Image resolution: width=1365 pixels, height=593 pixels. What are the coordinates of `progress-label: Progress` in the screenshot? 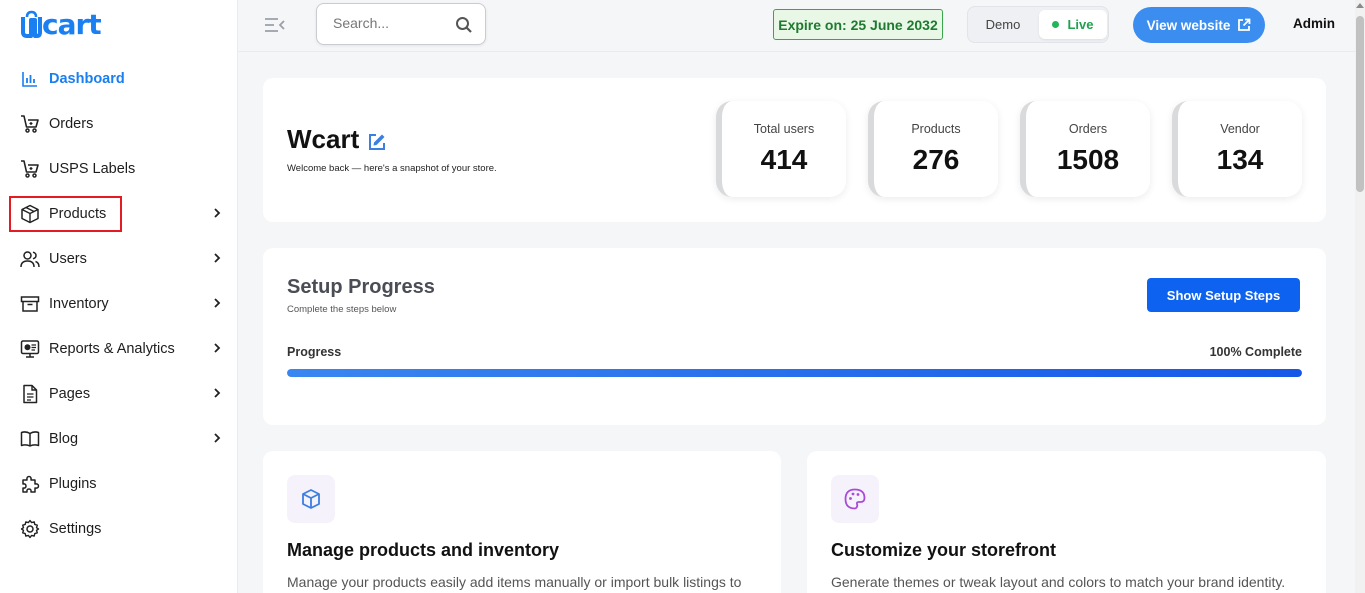 It's located at (314, 352).